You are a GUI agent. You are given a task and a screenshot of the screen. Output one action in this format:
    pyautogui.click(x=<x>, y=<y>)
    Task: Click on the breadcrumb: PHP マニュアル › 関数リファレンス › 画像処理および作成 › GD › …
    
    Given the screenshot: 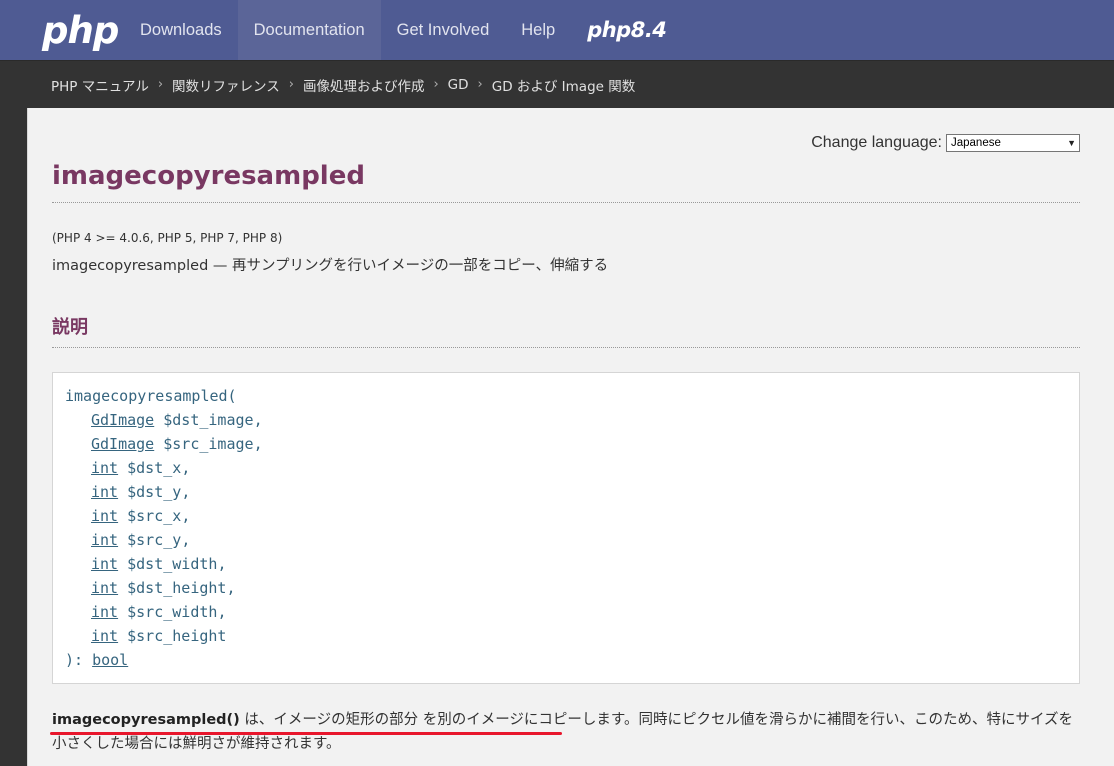 What is the action you would take?
    pyautogui.click(x=557, y=84)
    